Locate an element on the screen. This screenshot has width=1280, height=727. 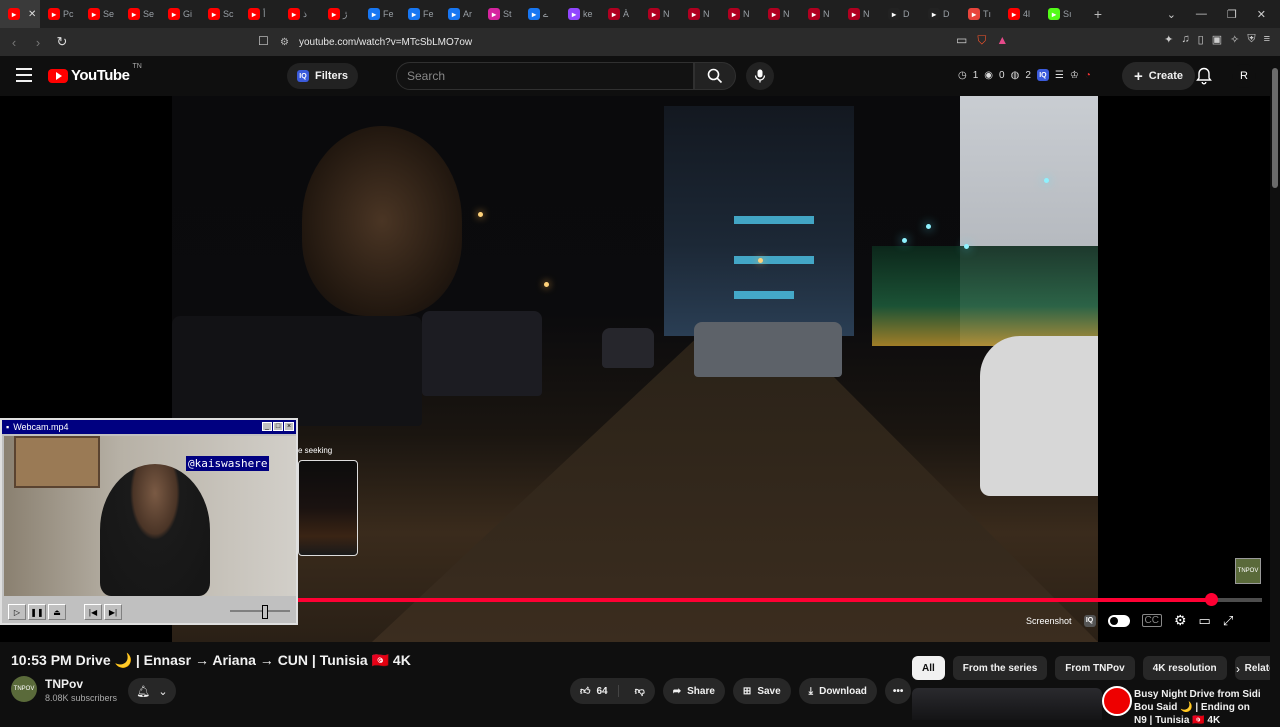
browser-tab: ▸ ے is located at coordinates (540, 14).